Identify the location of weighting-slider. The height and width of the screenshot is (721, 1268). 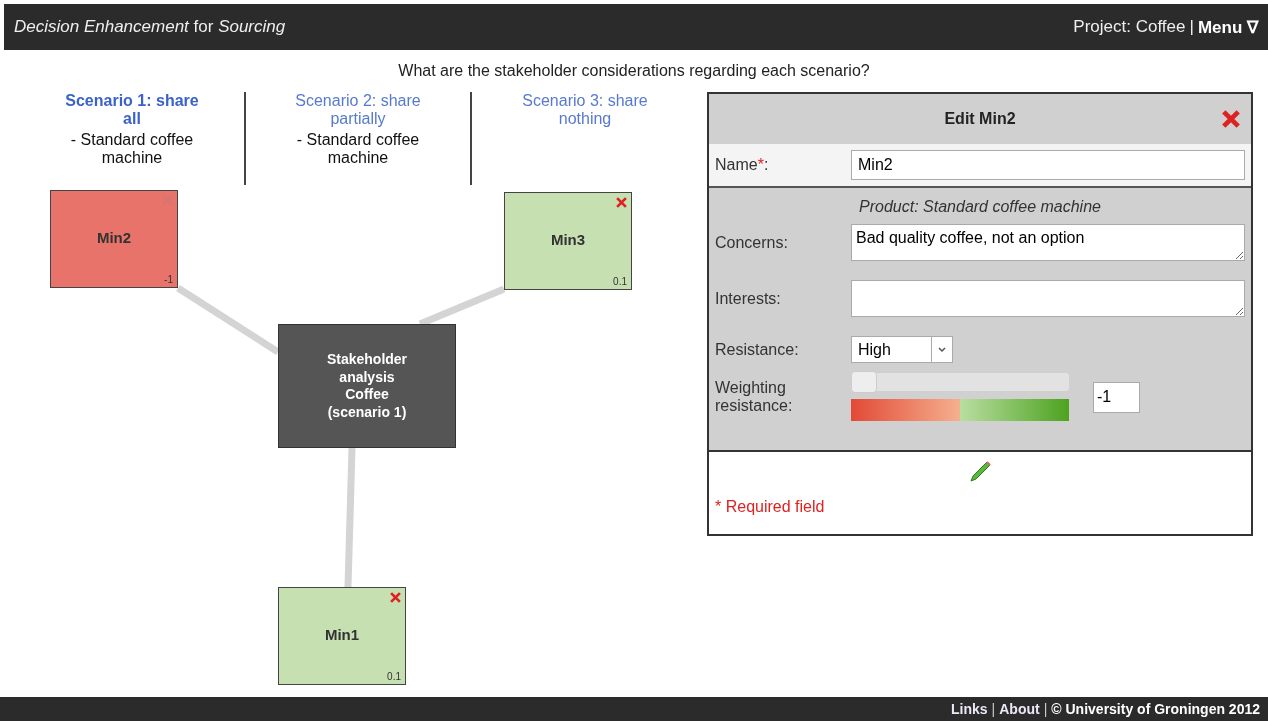
(960, 382).